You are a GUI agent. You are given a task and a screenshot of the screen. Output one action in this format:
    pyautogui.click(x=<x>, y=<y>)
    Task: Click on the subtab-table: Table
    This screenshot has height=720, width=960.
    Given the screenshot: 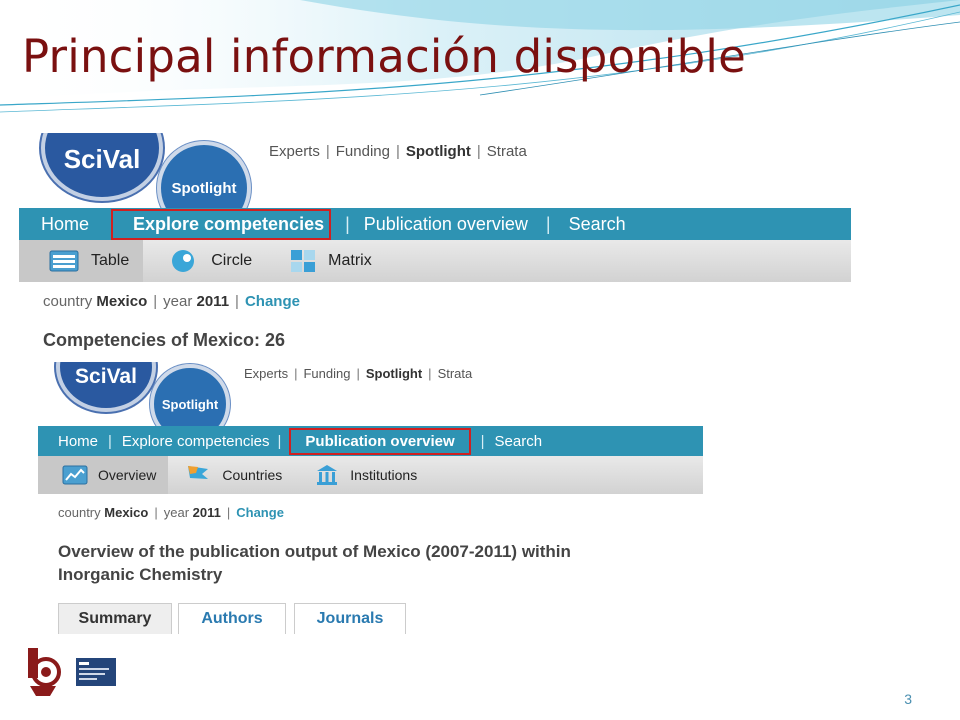 What is the action you would take?
    pyautogui.click(x=81, y=261)
    